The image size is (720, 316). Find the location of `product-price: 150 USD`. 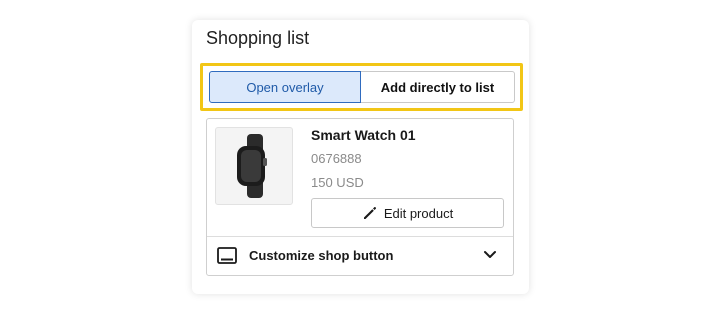

product-price: 150 USD is located at coordinates (337, 182).